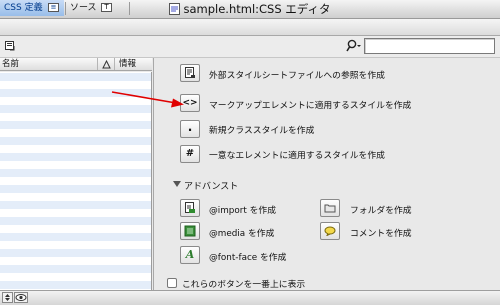  What do you see at coordinates (297, 76) in the screenshot?
I see `link-stylesheet-label: 外部スタイルシートファイルへの参照を作成` at bounding box center [297, 76].